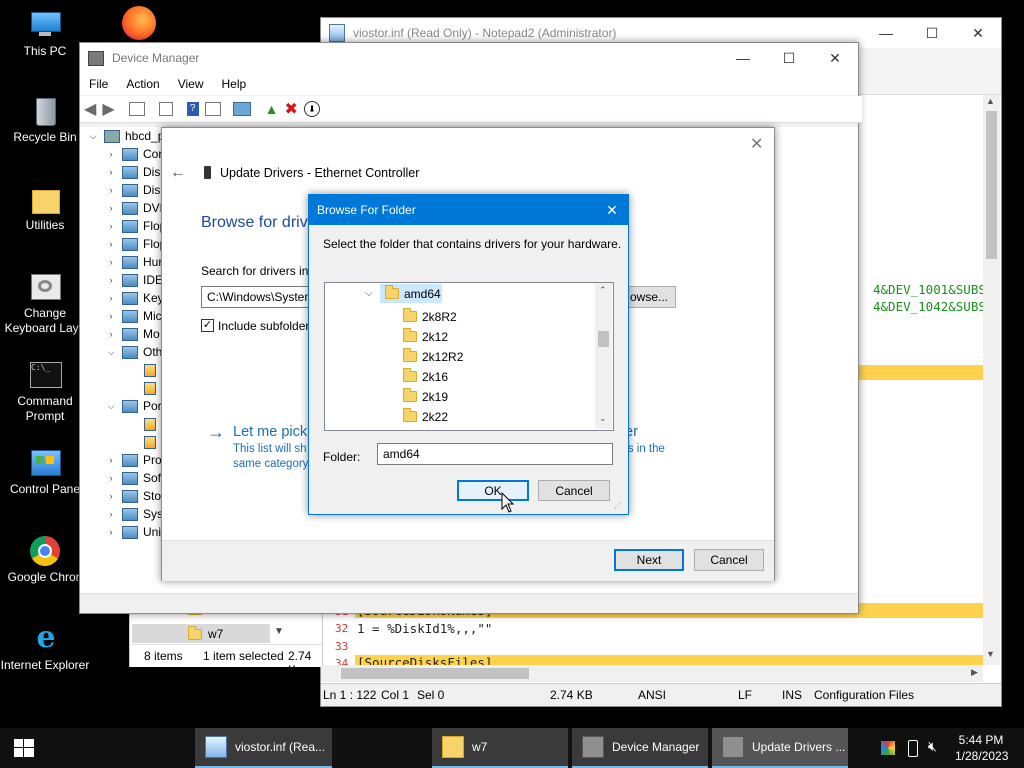  What do you see at coordinates (603, 356) in the screenshot?
I see `tree-scrollbar: ⌃ ⌄` at bounding box center [603, 356].